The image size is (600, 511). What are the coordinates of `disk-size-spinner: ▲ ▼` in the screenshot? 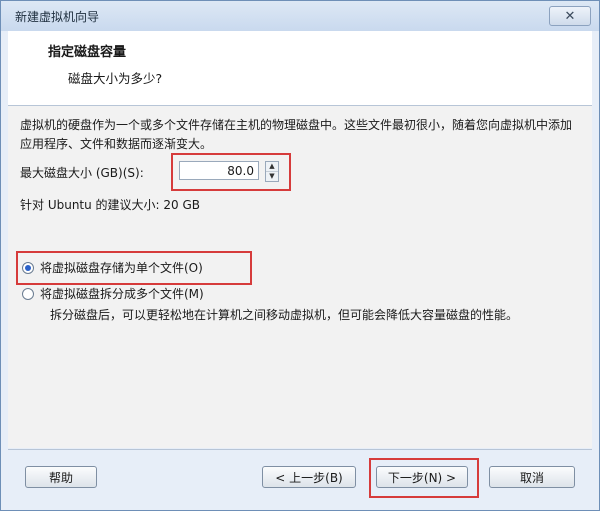 It's located at (272, 171).